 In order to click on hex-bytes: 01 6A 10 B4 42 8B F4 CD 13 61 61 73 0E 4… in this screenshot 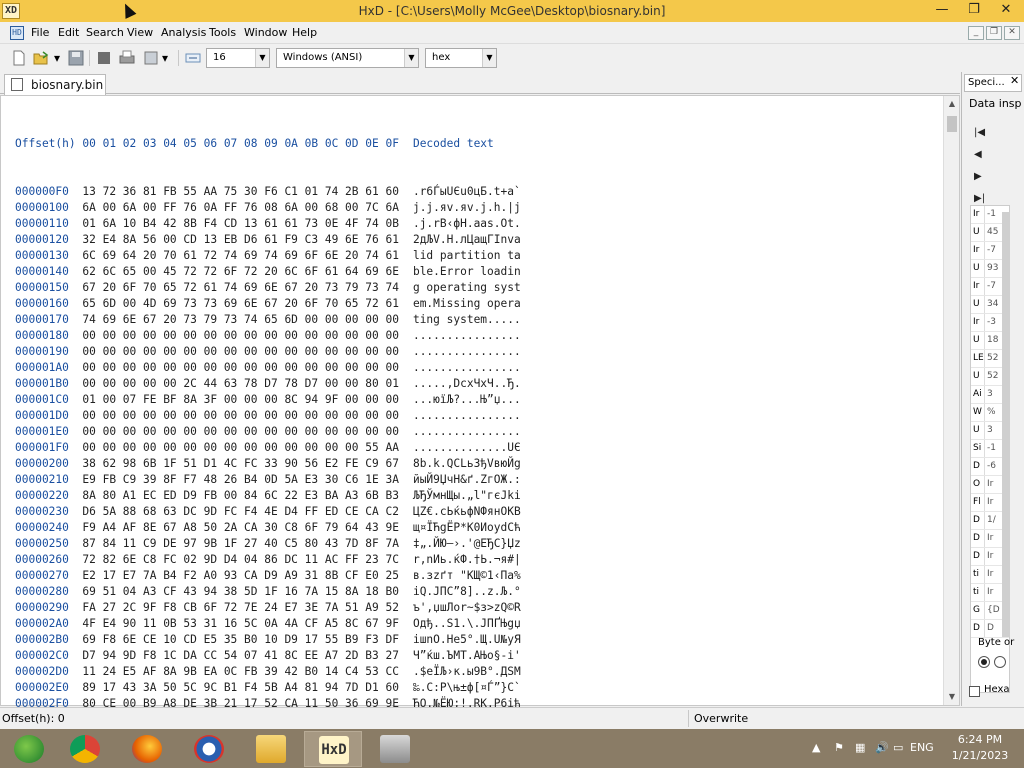, I will do `click(240, 223)`.